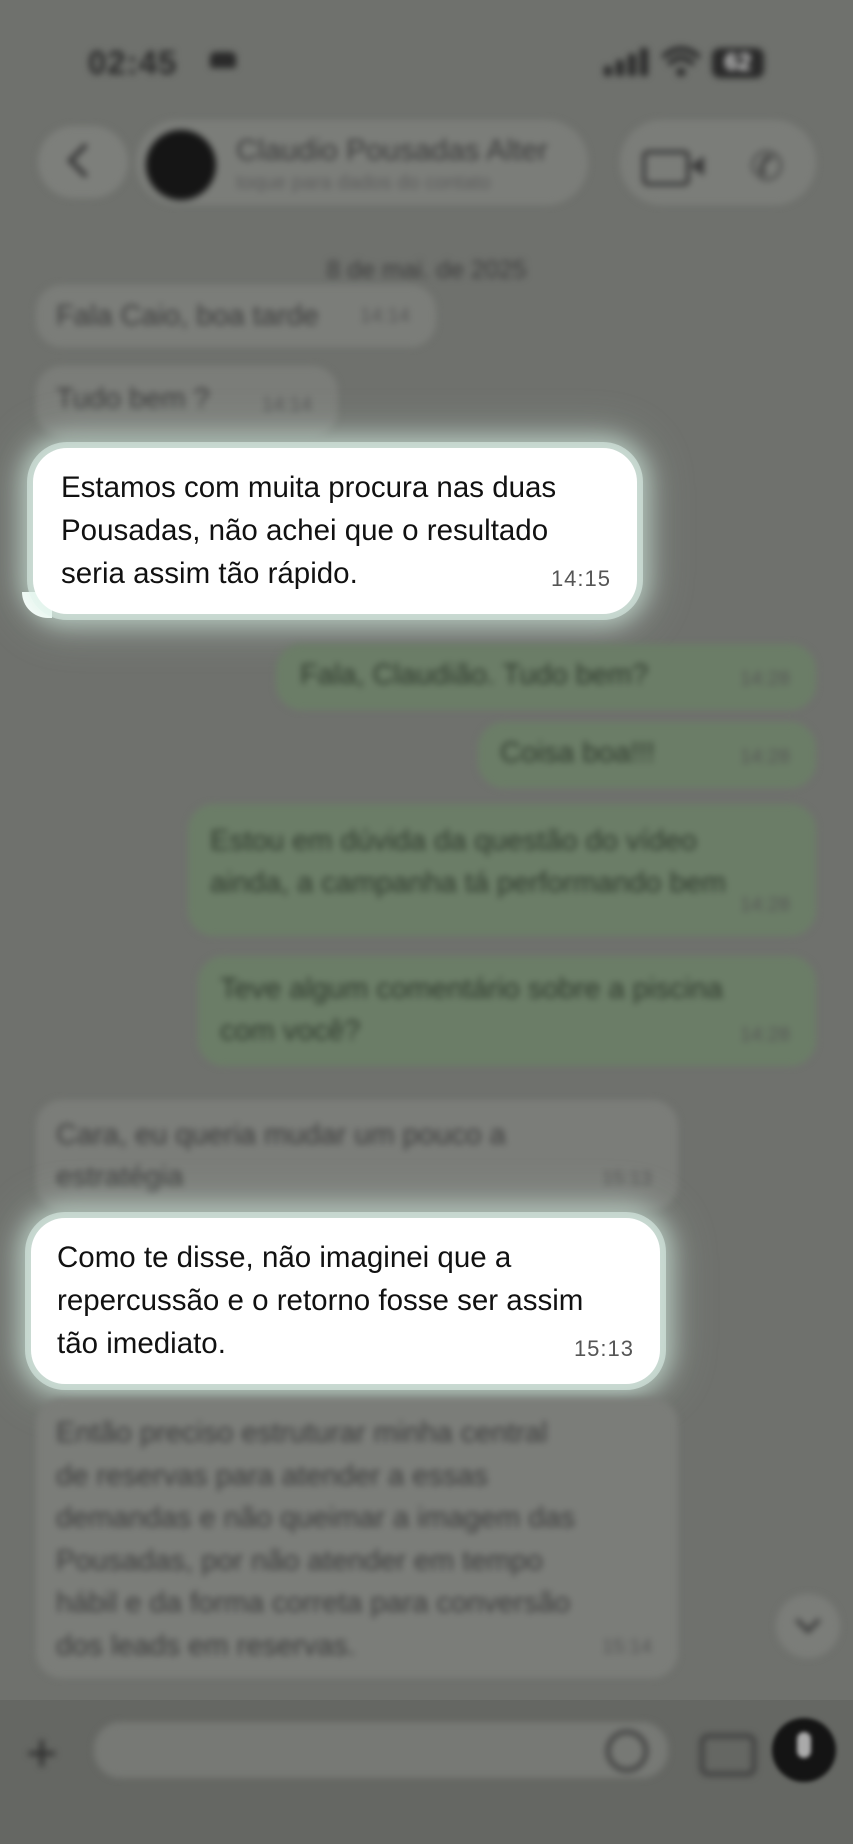 Image resolution: width=853 pixels, height=1844 pixels. Describe the element at coordinates (738, 63) in the screenshot. I see `battery-icon: 62` at that location.